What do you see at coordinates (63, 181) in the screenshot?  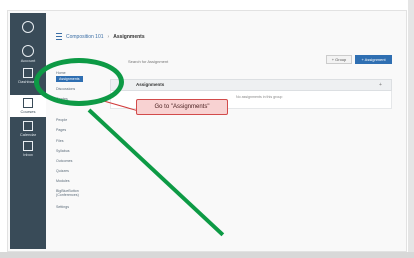 I see `course-nav-modules: Modules` at bounding box center [63, 181].